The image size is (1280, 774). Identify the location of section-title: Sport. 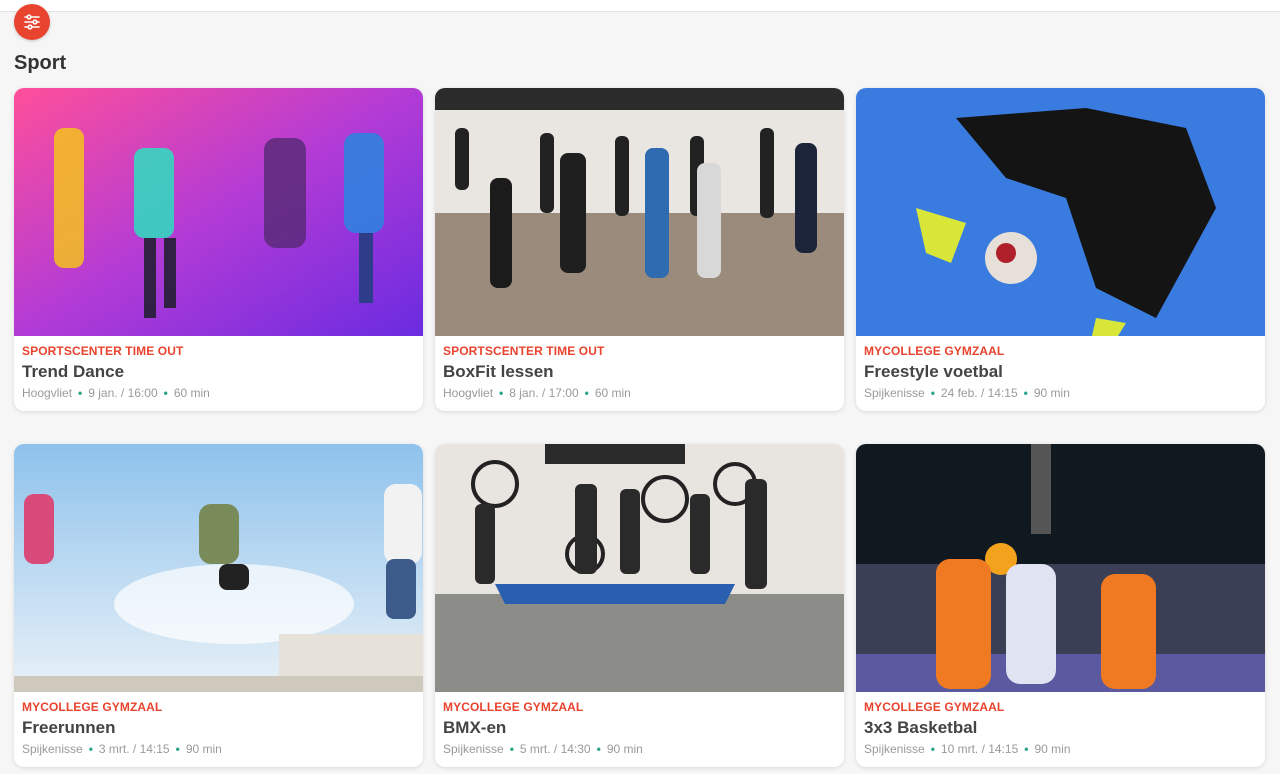
(40, 63).